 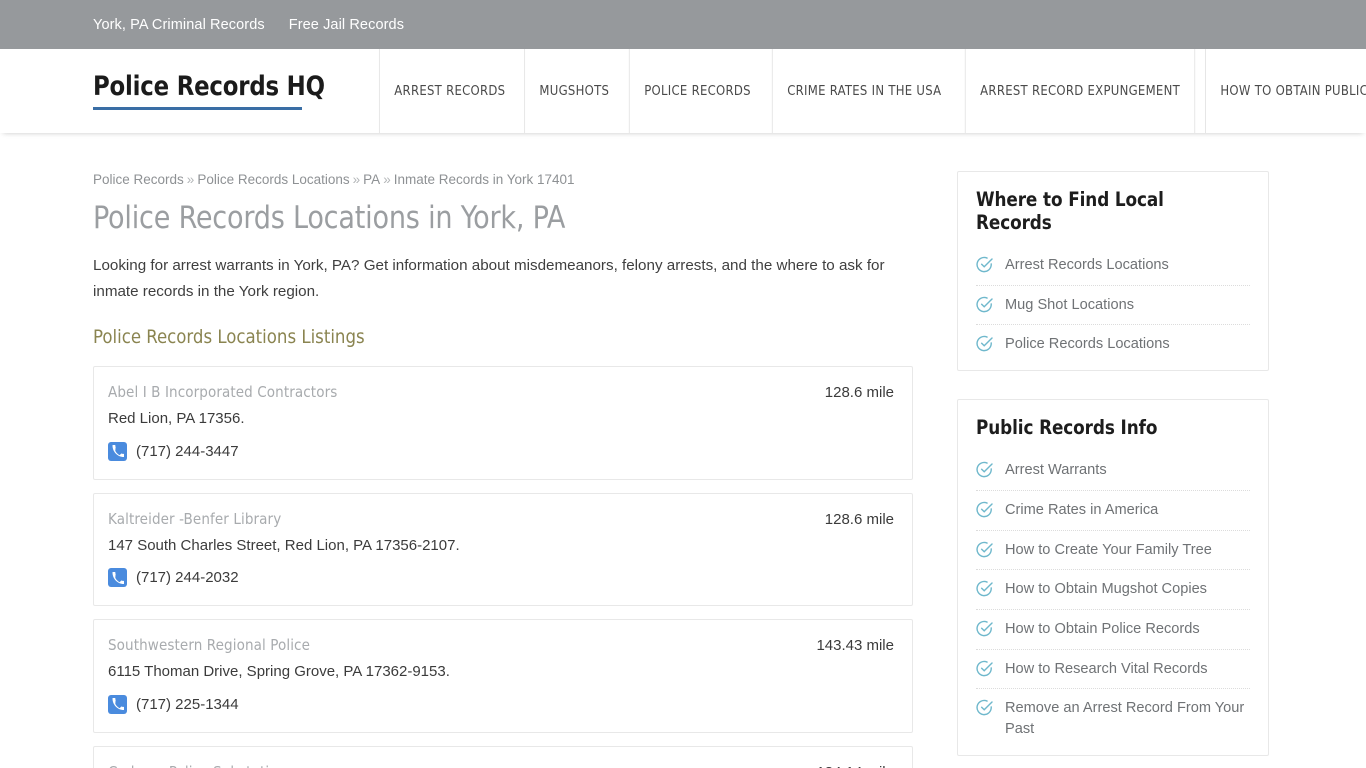 I want to click on listing-phone-row: (717) 225-1344, so click(x=453, y=704).